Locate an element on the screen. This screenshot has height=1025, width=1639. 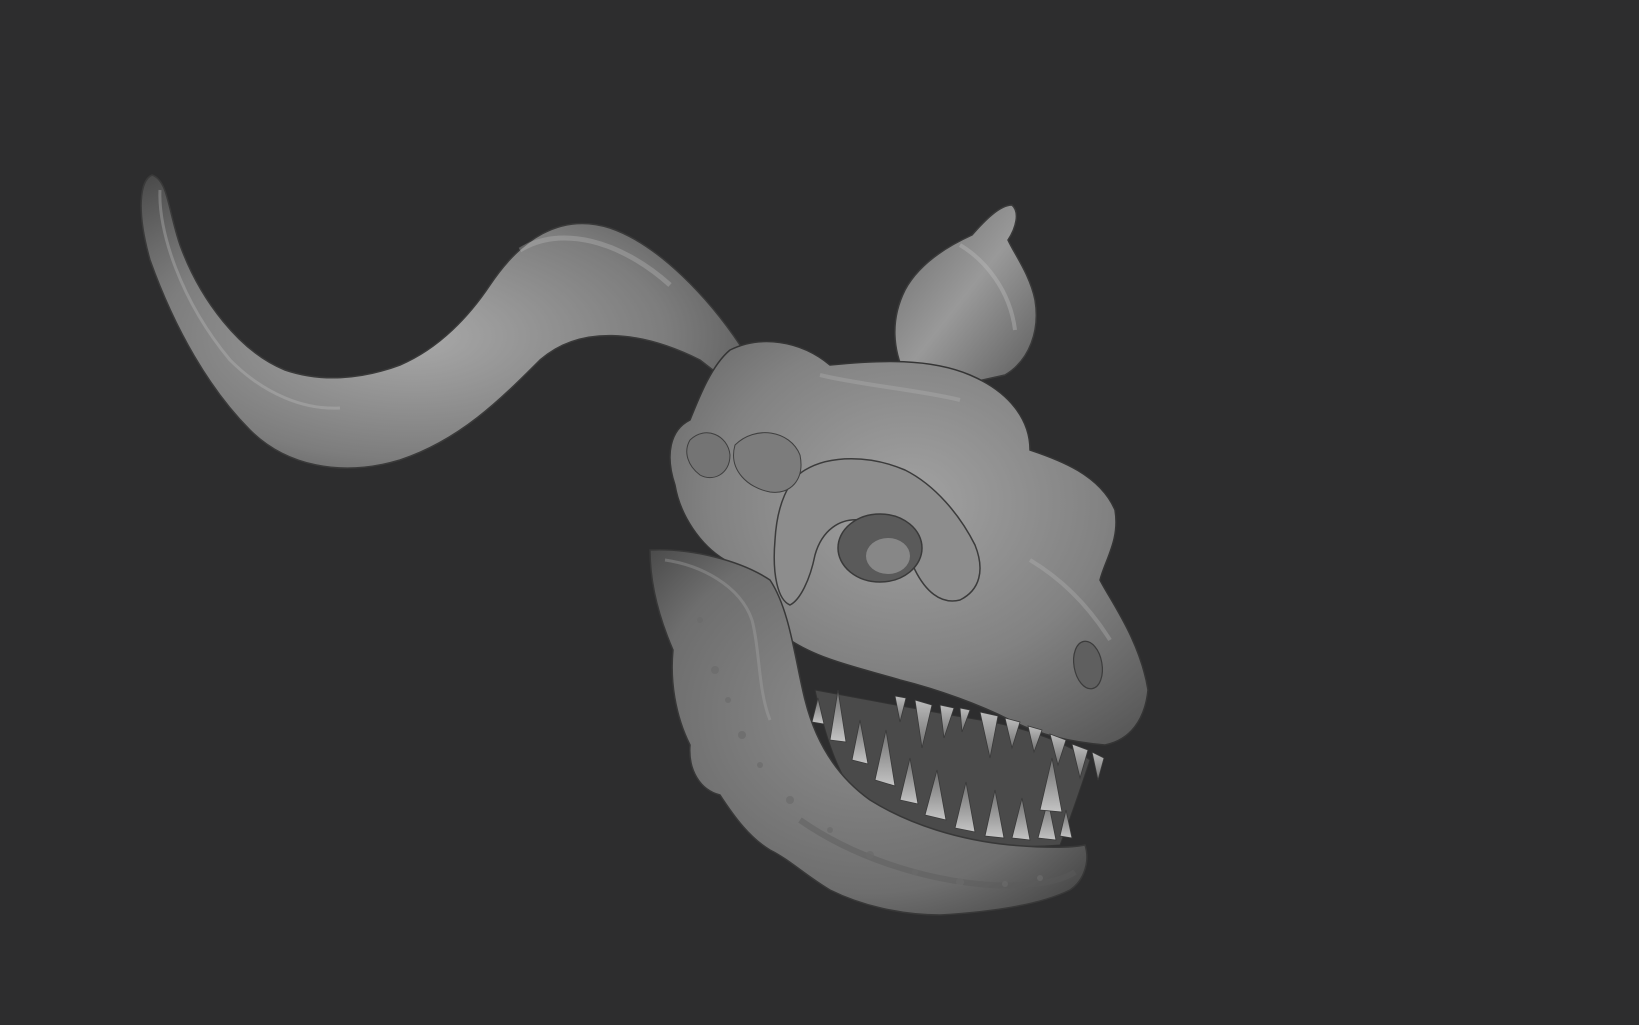
right-horn is located at coordinates (965, 295).